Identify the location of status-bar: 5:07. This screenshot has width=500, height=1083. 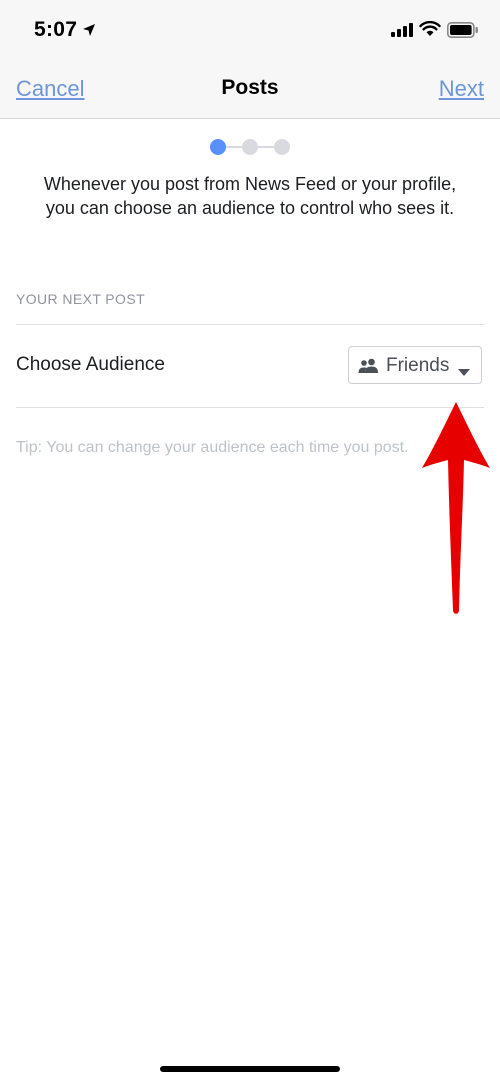
(250, 32).